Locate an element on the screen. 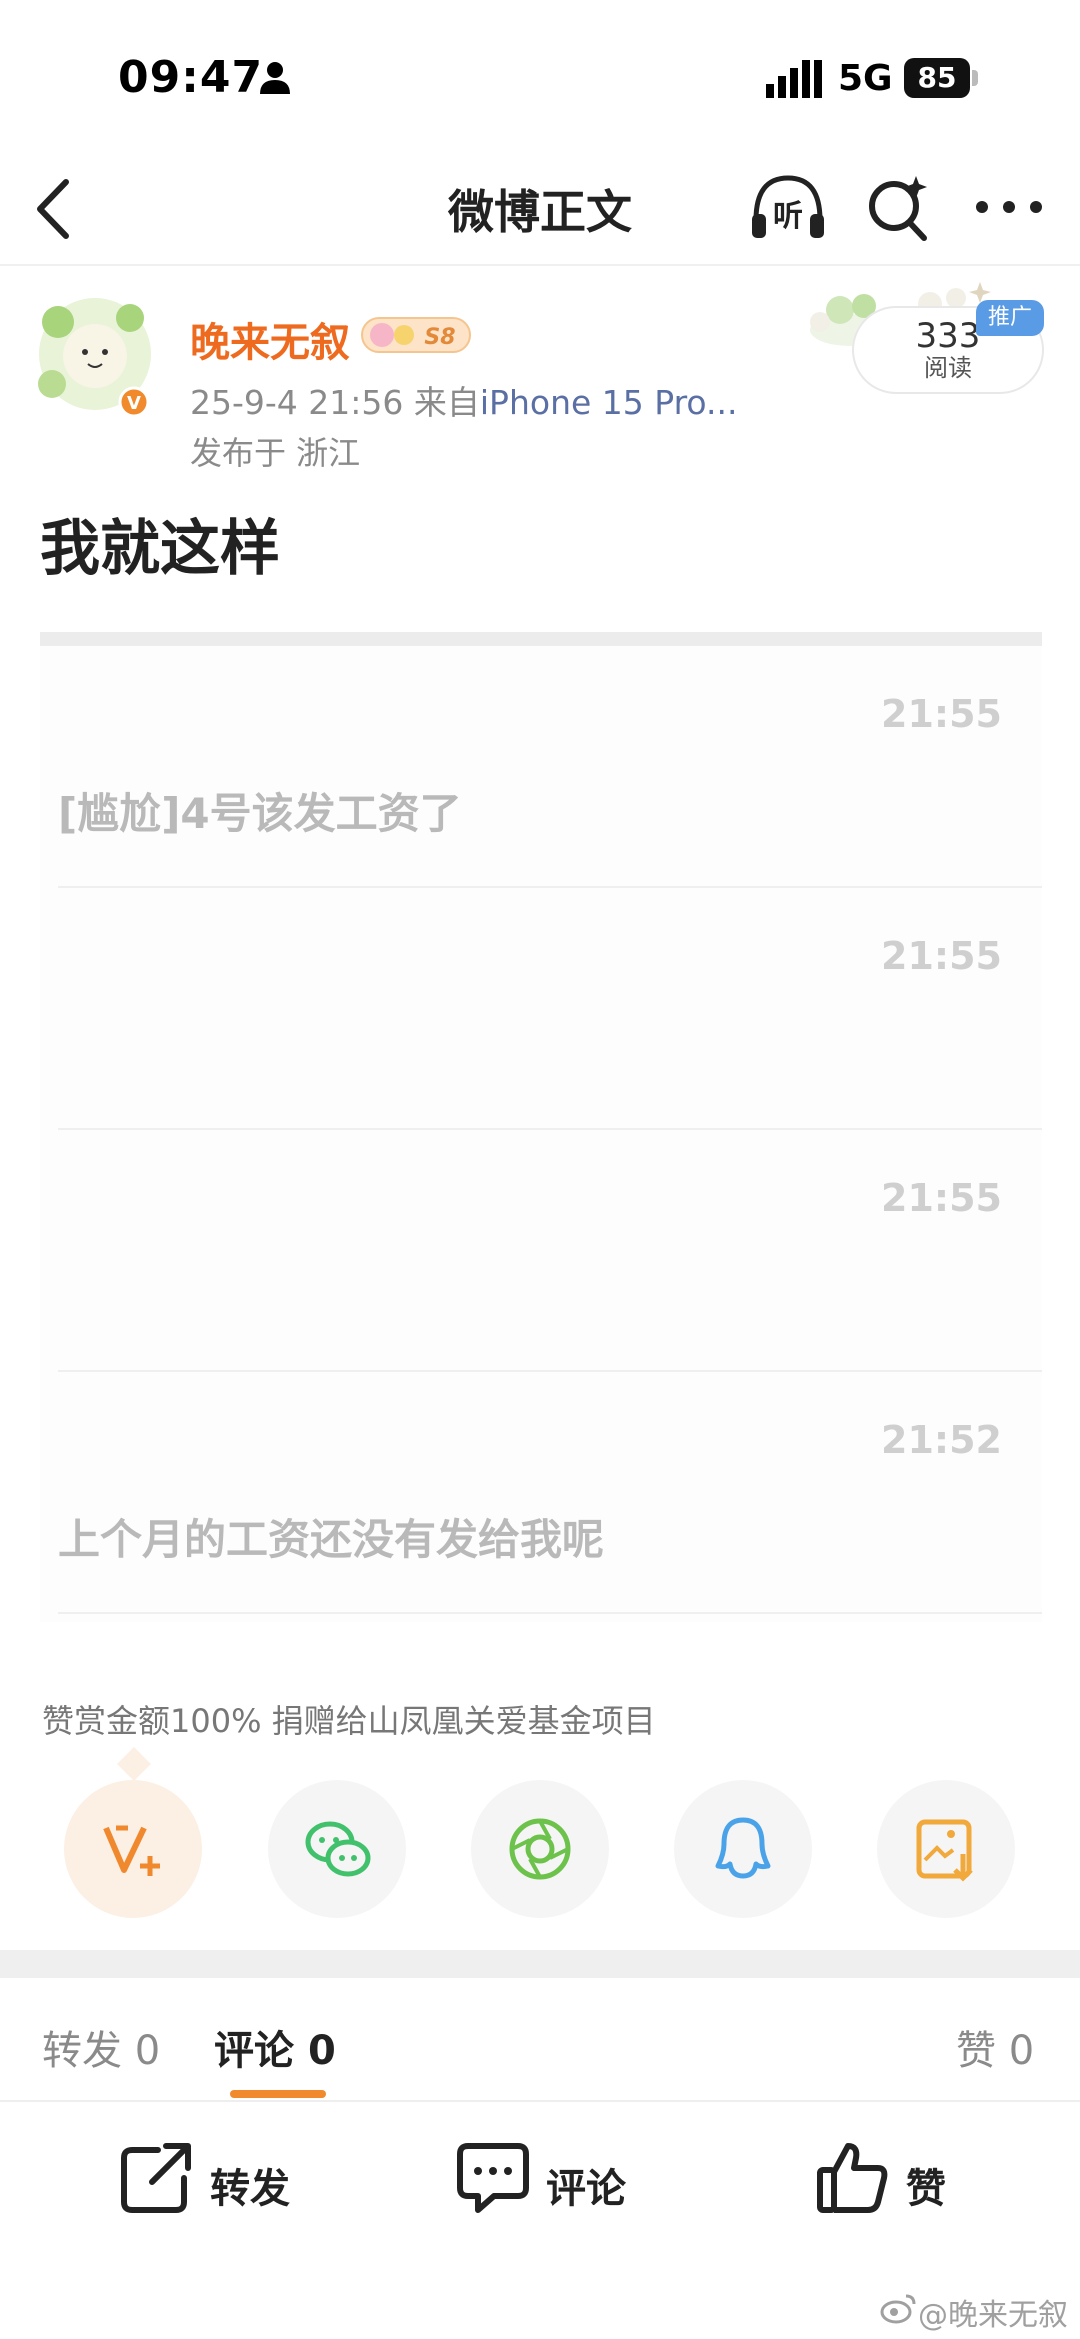 The image size is (1080, 2339). tabs-divider is located at coordinates (540, 2101).